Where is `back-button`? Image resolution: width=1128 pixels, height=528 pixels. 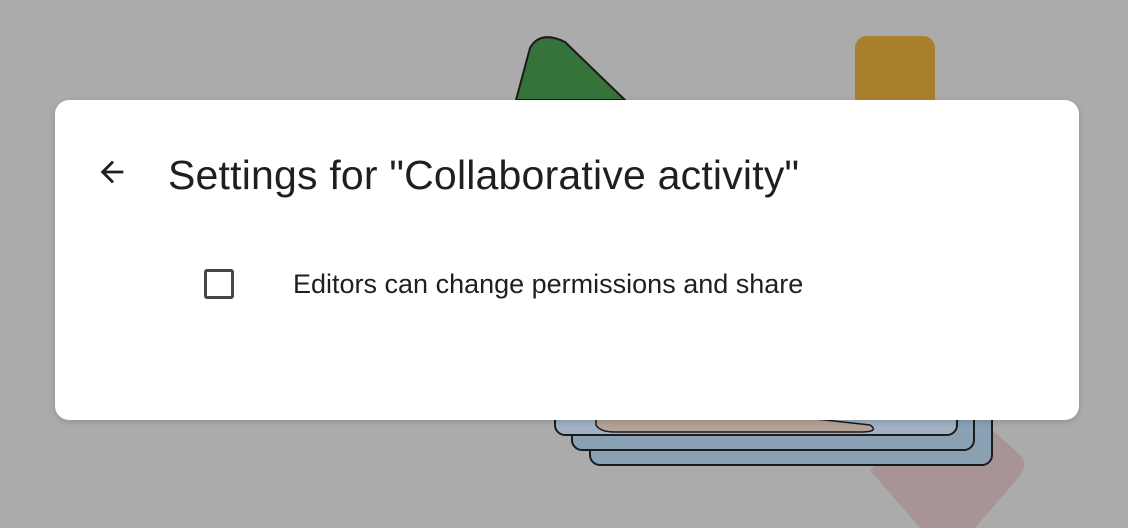 back-button is located at coordinates (112, 172).